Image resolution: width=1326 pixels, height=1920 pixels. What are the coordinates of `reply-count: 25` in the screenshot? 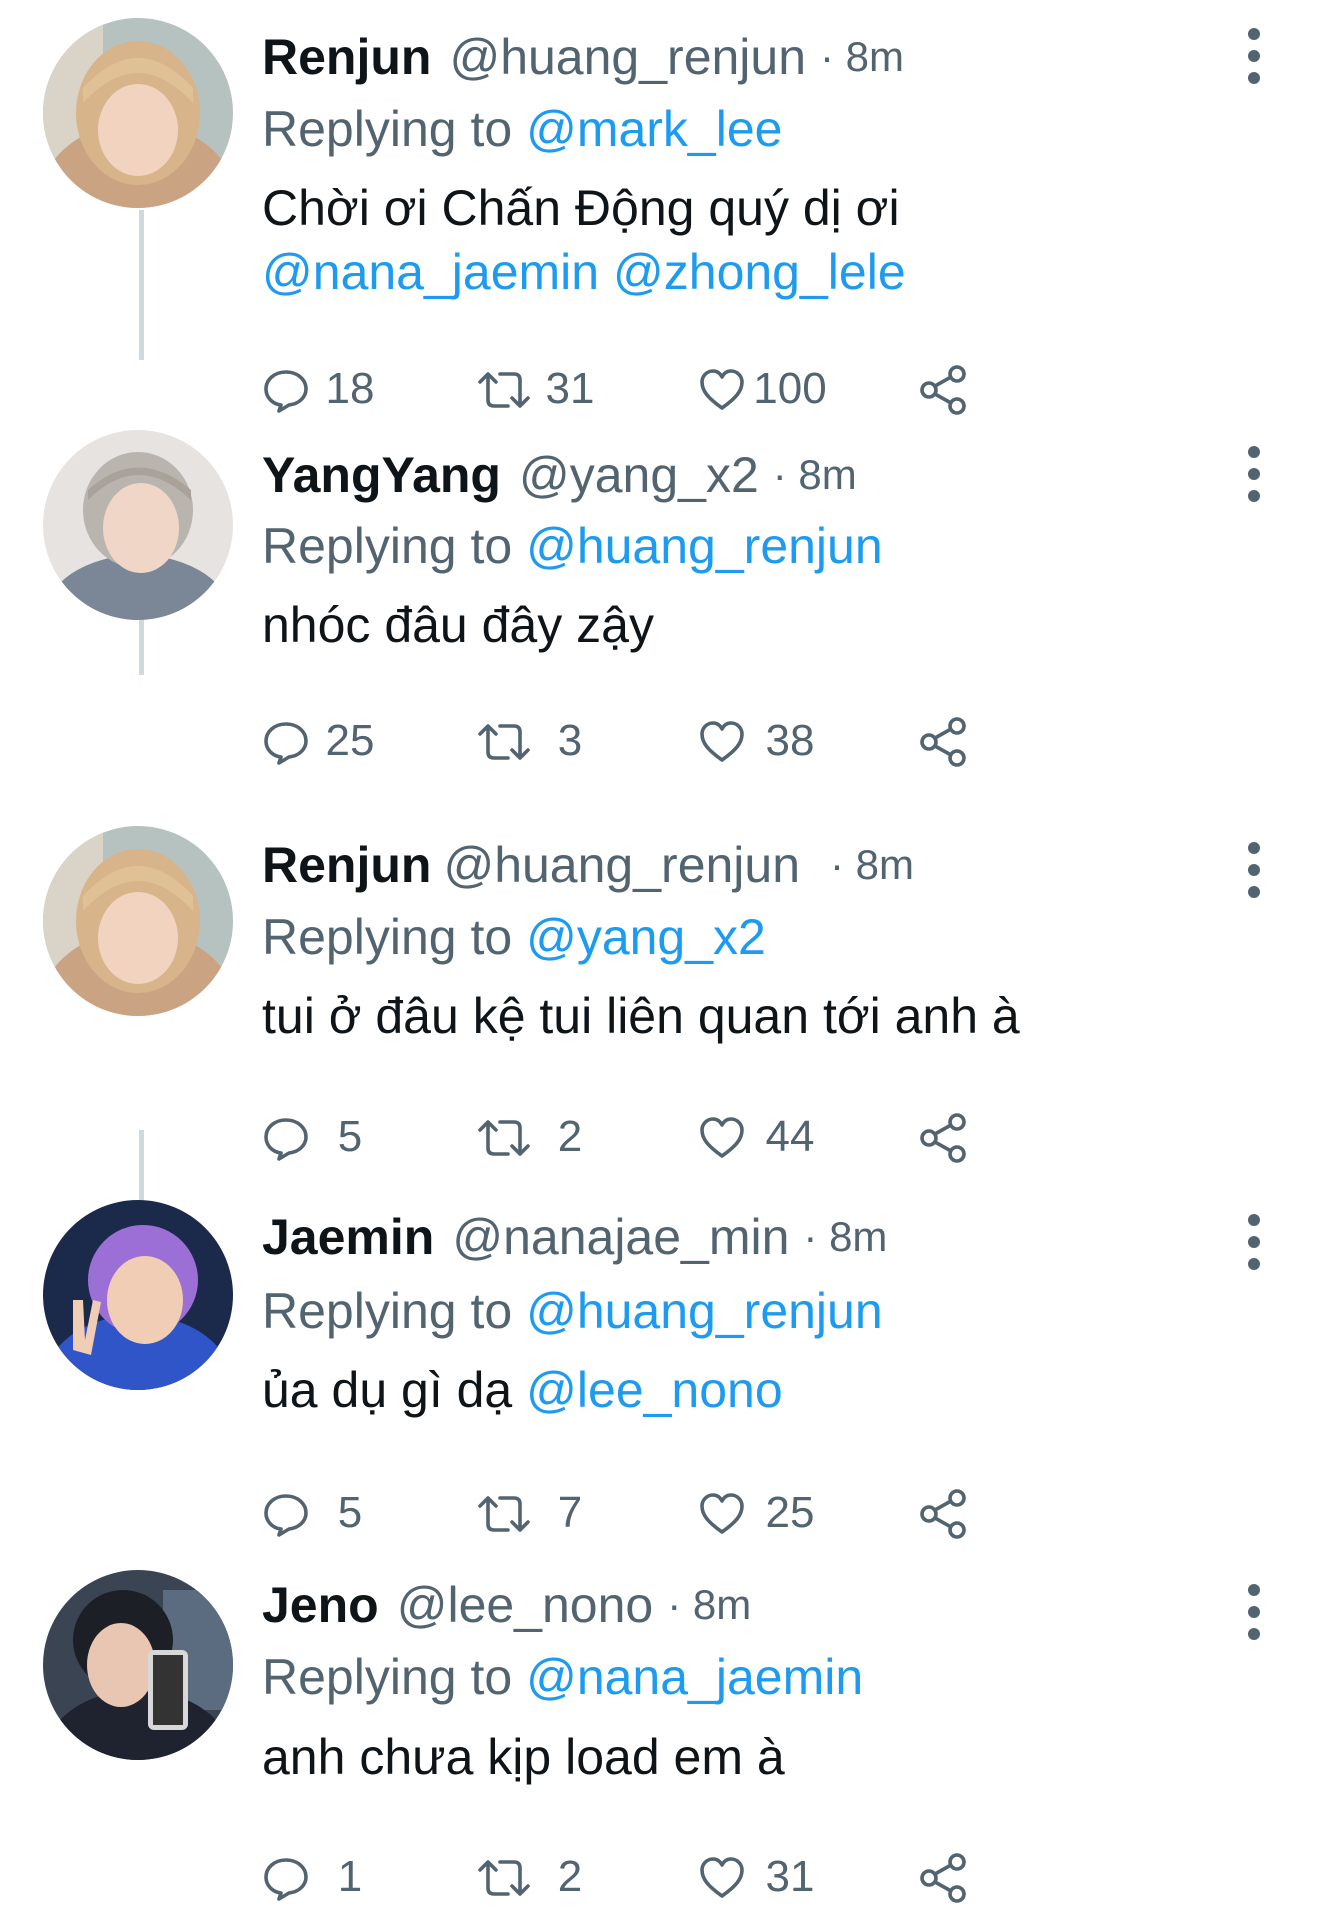 It's located at (350, 740).